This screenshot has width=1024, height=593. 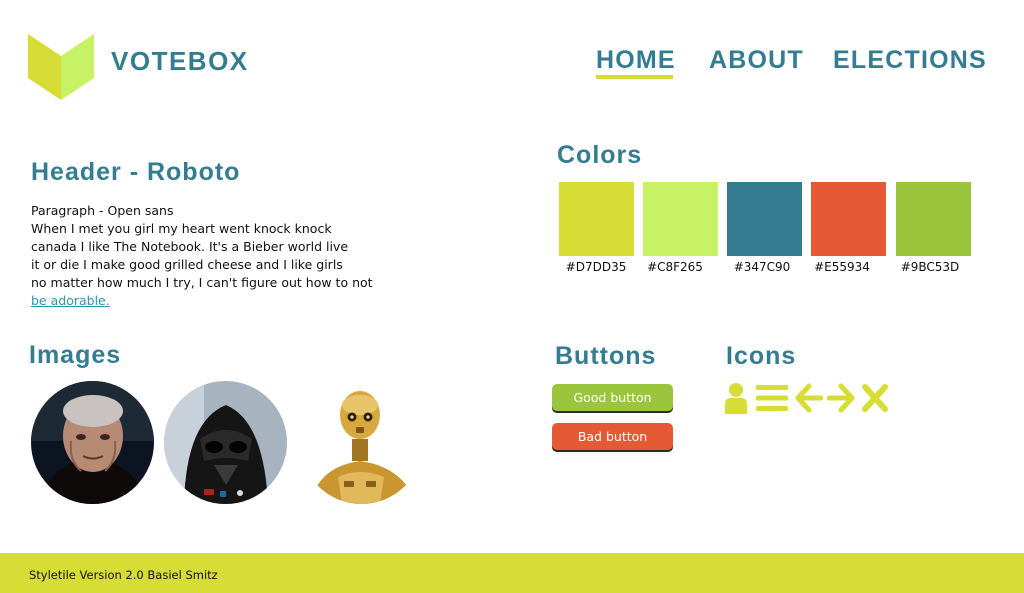 What do you see at coordinates (772, 398) in the screenshot?
I see `menu-icon` at bounding box center [772, 398].